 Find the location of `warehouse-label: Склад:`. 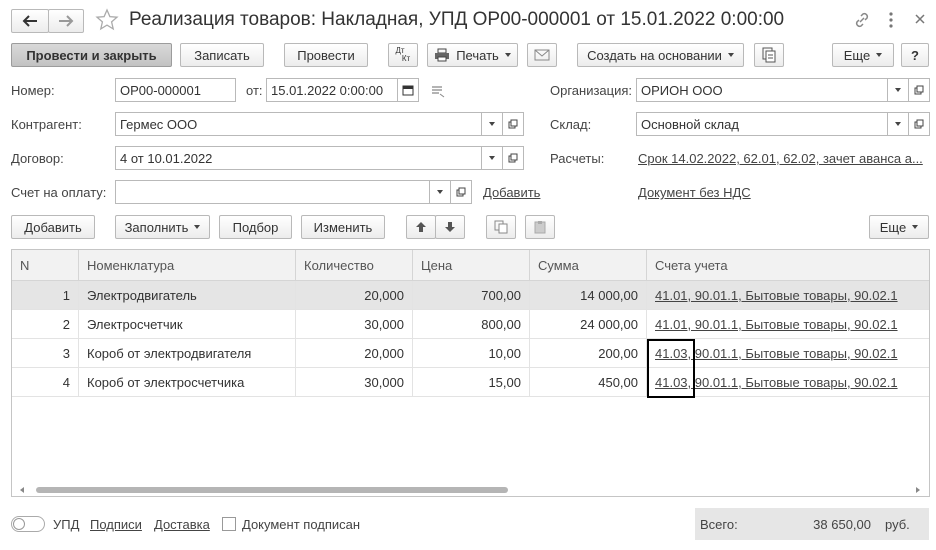

warehouse-label: Склад: is located at coordinates (571, 124).